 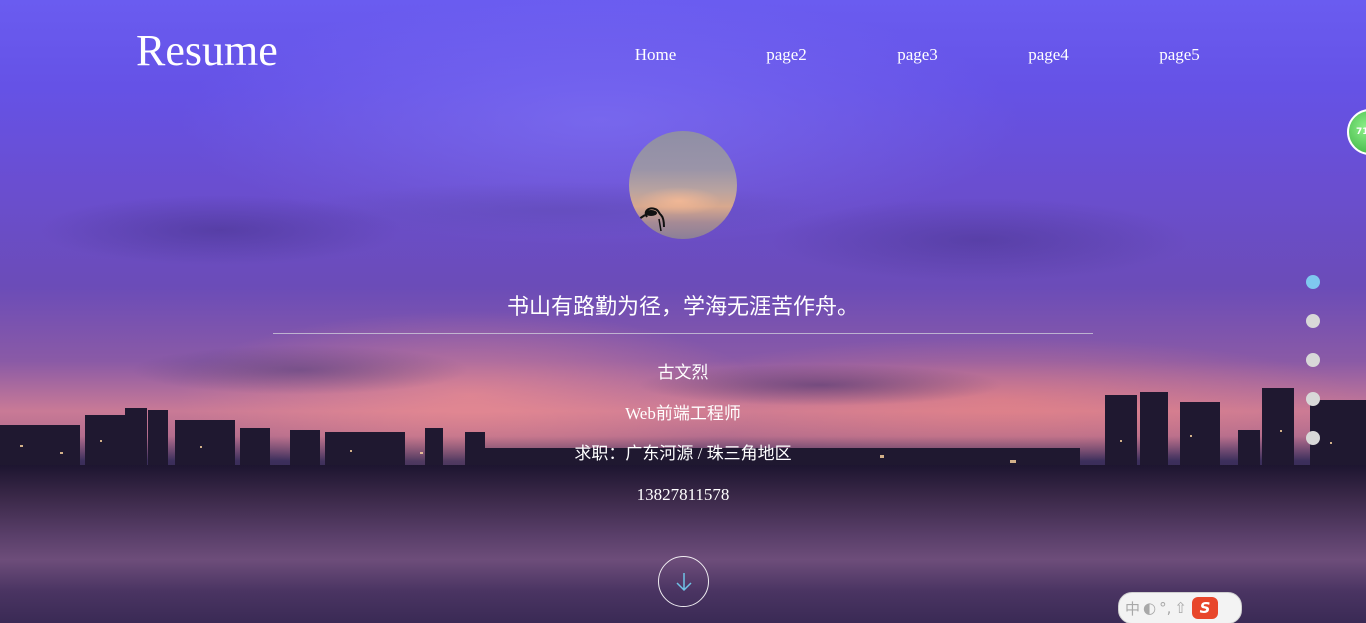 What do you see at coordinates (207, 51) in the screenshot?
I see `site-logo: Resume` at bounding box center [207, 51].